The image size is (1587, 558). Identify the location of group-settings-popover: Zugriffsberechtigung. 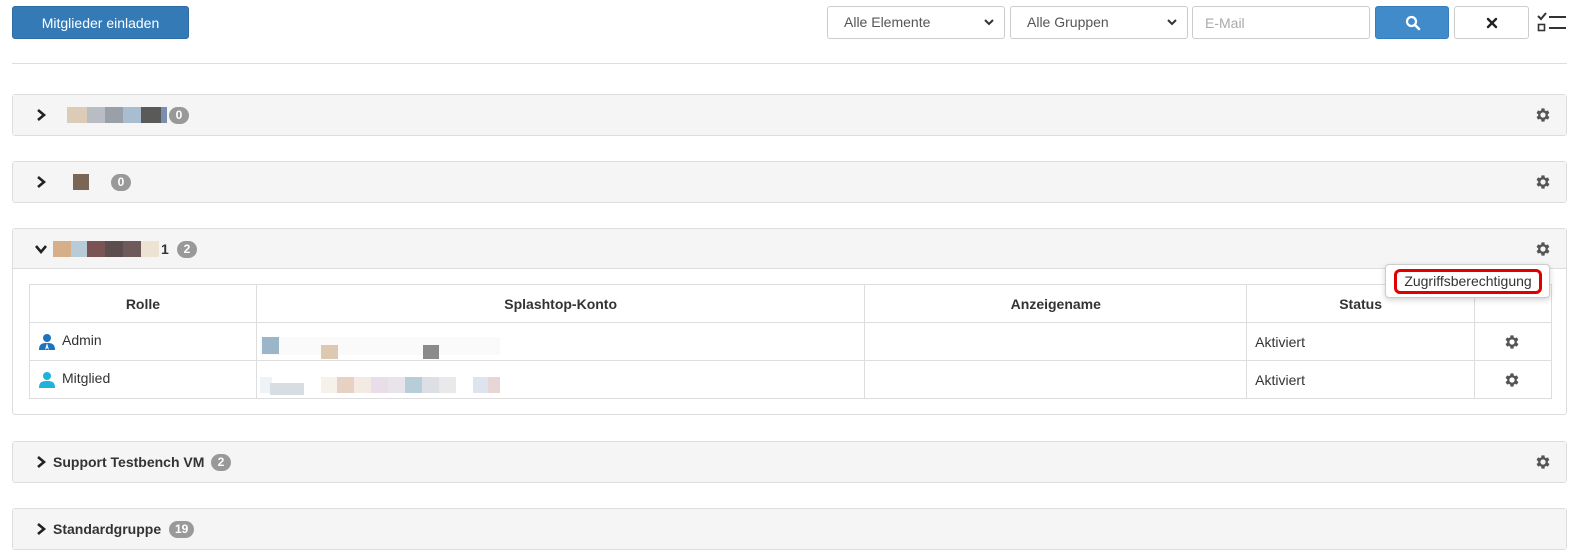
(1467, 281).